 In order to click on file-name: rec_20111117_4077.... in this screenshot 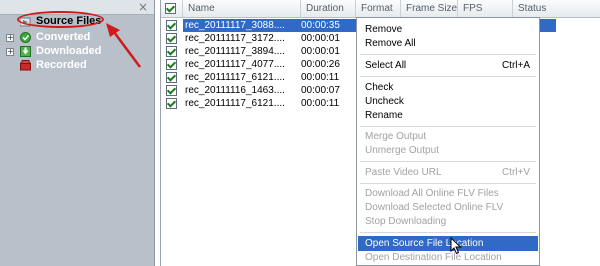, I will do `click(235, 64)`.